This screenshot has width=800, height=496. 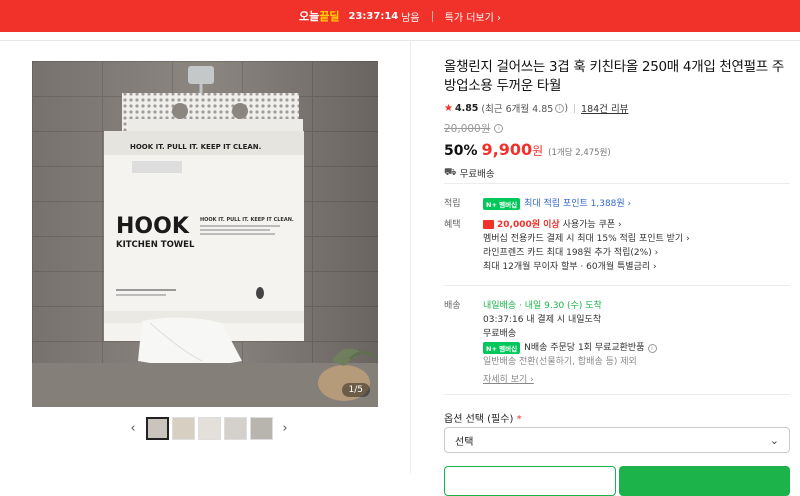 What do you see at coordinates (502, 347) in the screenshot?
I see `npay-badge-icon-2: N+ 멤버십` at bounding box center [502, 347].